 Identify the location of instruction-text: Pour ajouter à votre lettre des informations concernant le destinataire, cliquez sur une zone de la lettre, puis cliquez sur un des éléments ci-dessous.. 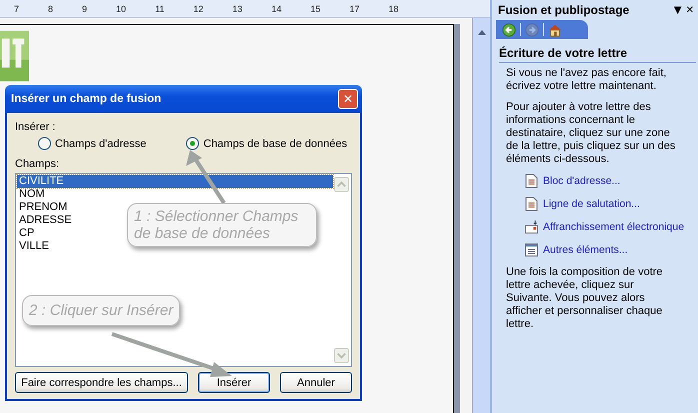
(591, 133).